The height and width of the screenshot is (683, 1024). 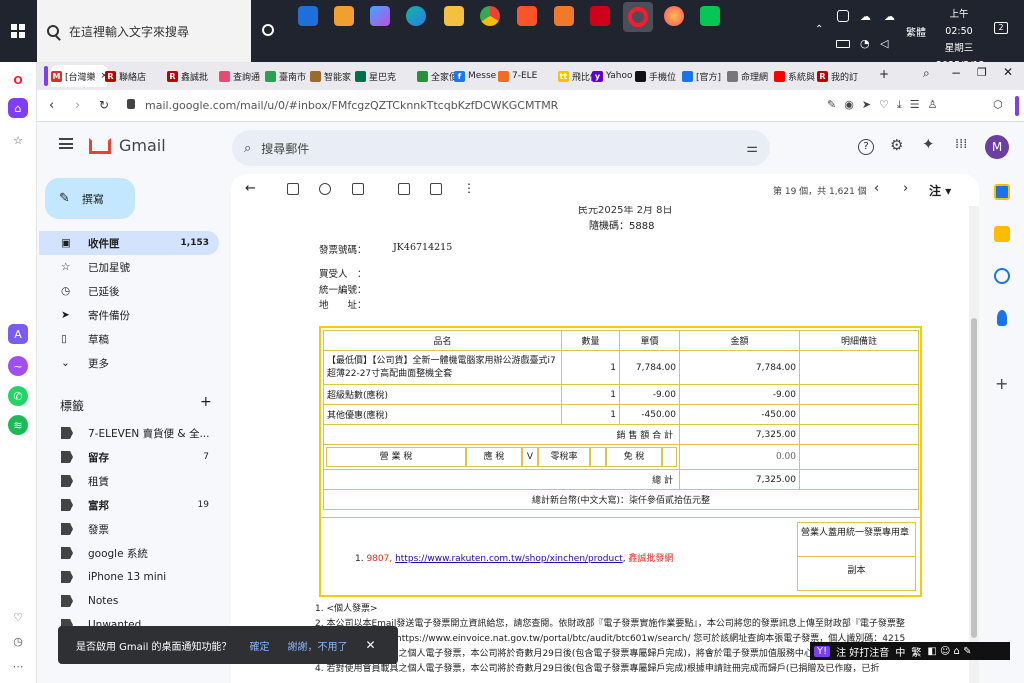 What do you see at coordinates (90, 198) in the screenshot?
I see `compose-button: ✎ 撰寫` at bounding box center [90, 198].